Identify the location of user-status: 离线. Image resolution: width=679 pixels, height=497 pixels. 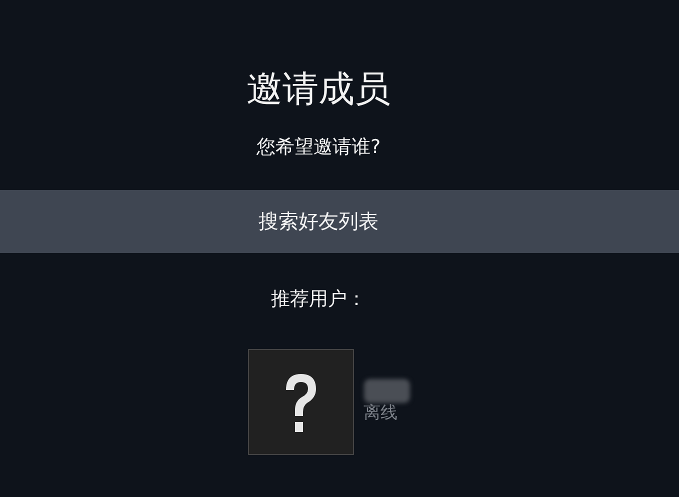
(381, 413).